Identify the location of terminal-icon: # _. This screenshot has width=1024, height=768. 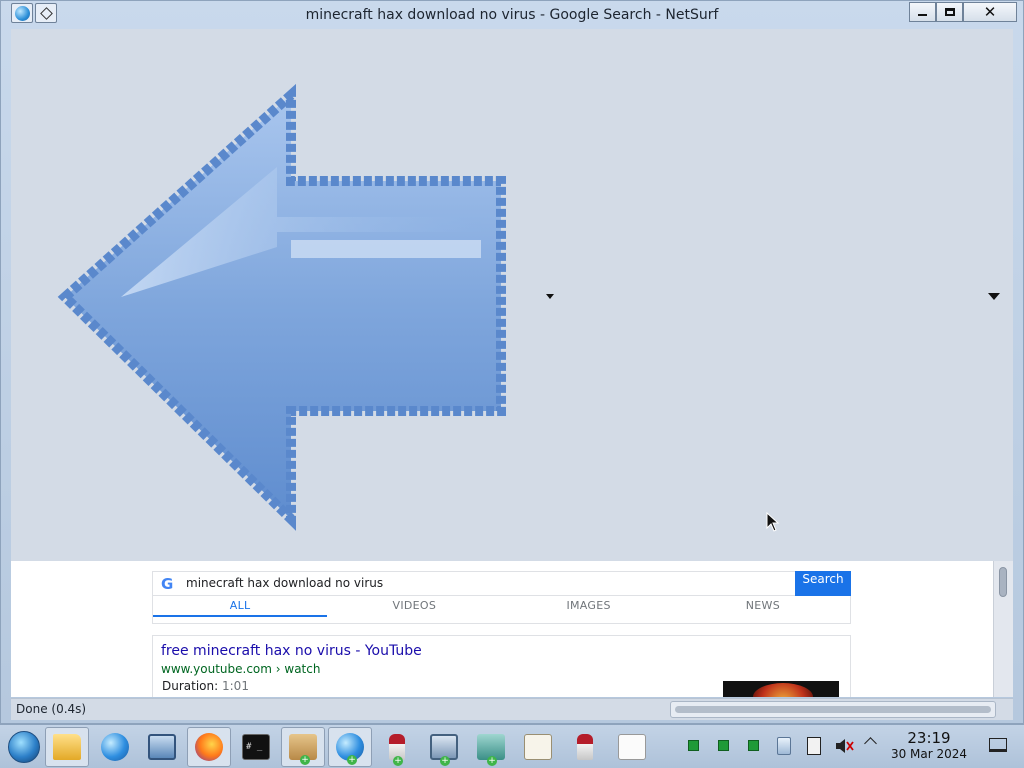
(256, 747).